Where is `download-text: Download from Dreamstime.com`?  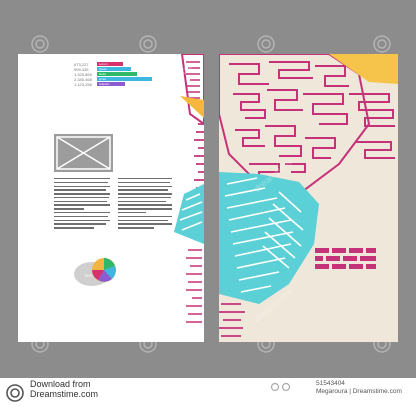
download-text: Download from Dreamstime.com is located at coordinates (64, 389).